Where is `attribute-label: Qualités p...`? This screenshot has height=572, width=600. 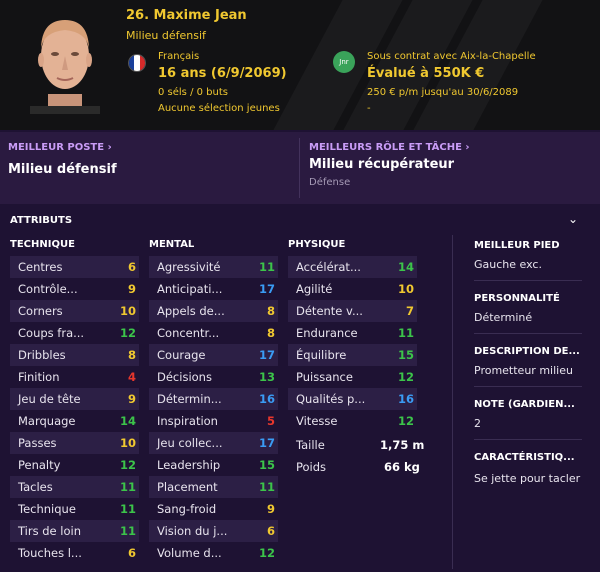 attribute-label: Qualités p... is located at coordinates (331, 399).